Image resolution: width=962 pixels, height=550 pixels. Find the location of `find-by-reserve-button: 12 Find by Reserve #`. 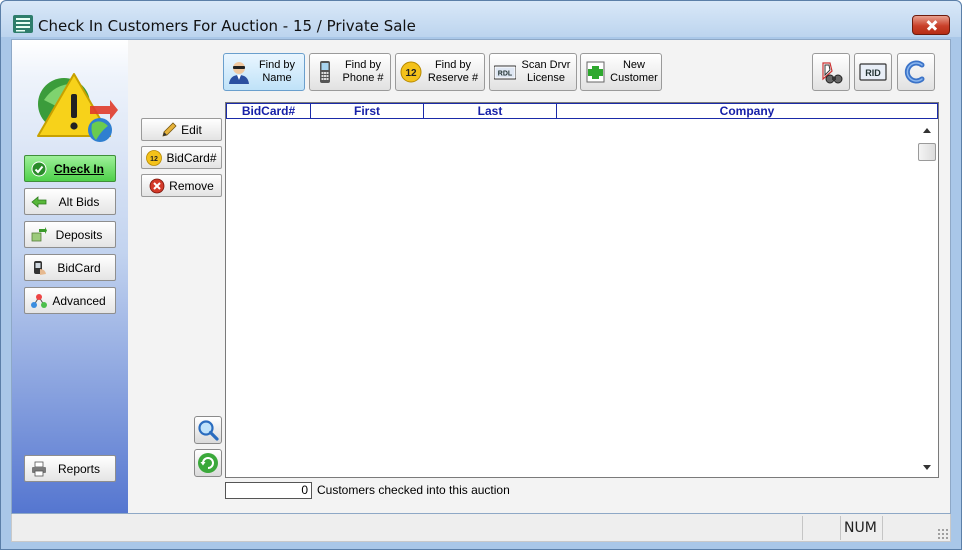

find-by-reserve-button: 12 Find by Reserve # is located at coordinates (440, 72).